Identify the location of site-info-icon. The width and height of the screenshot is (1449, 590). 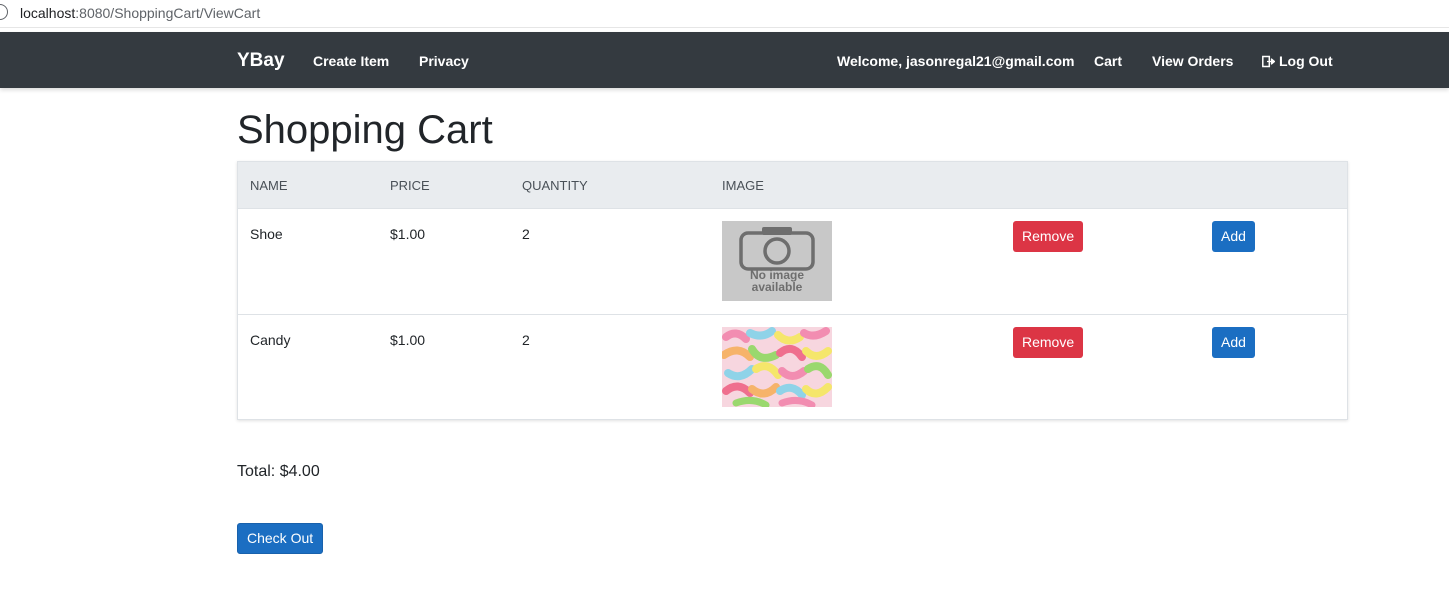
(4, 12).